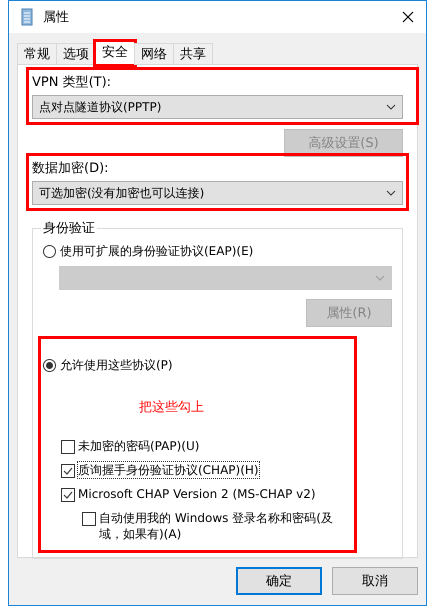 This screenshot has height=614, width=435. I want to click on annotation-note: 把这些勾上, so click(172, 407).